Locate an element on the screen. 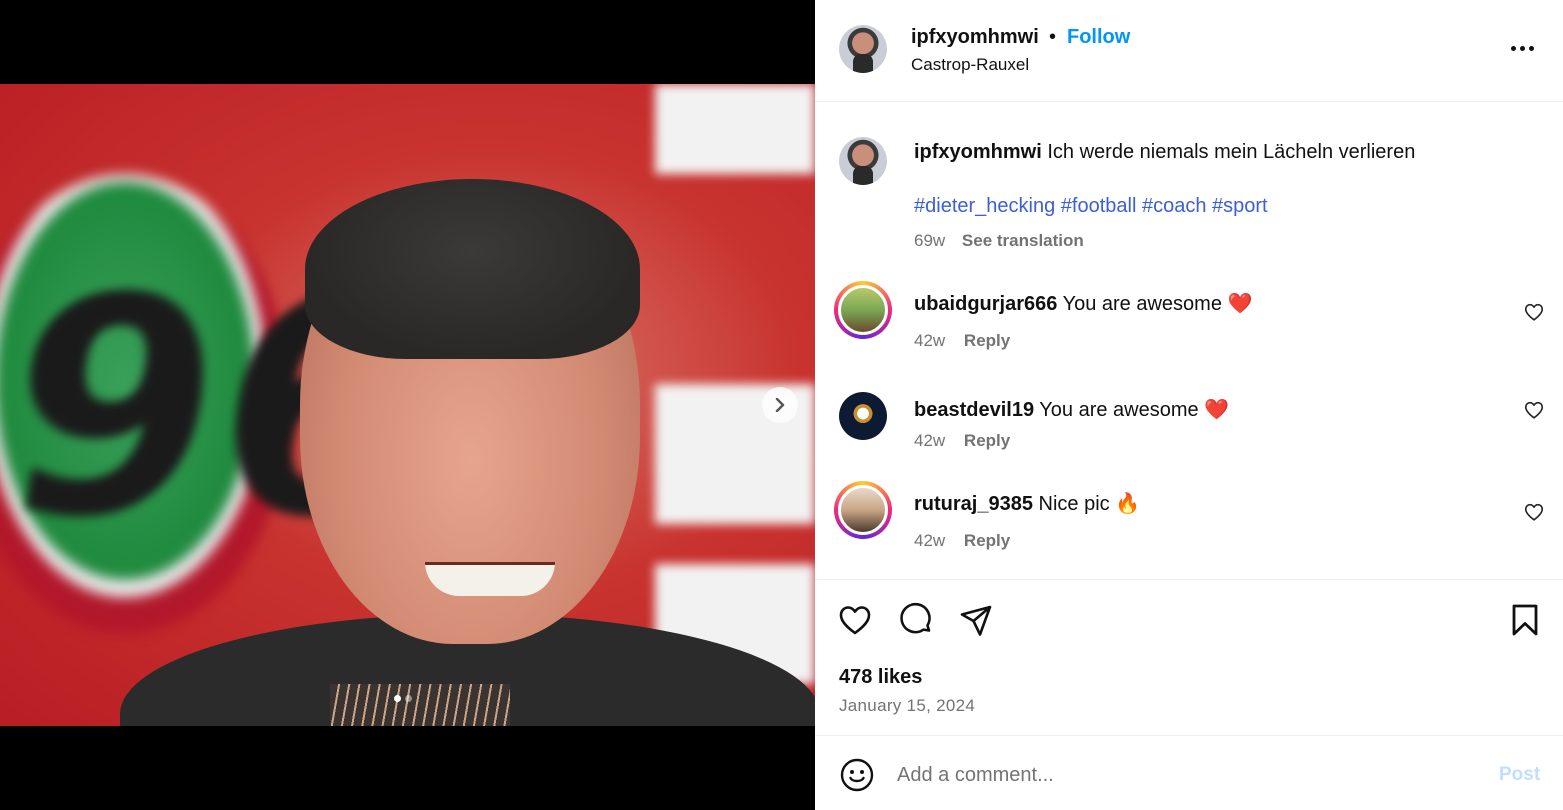 Image resolution: width=1563 pixels, height=810 pixels. slide-dot is located at coordinates (408, 698).